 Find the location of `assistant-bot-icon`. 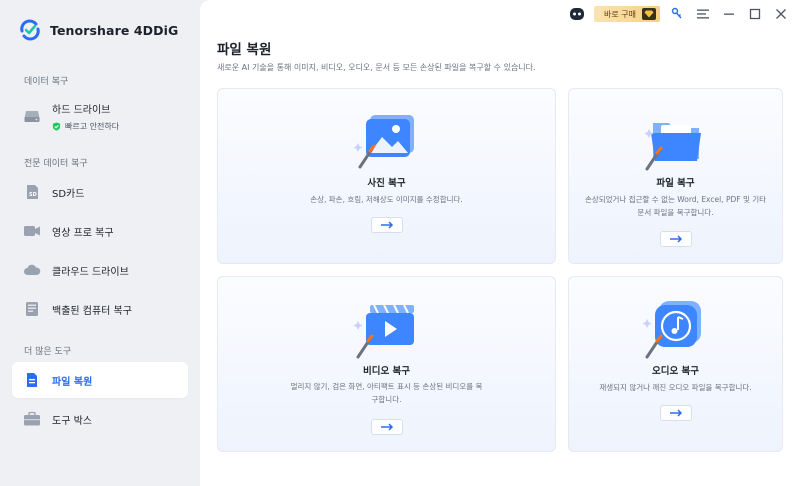

assistant-bot-icon is located at coordinates (577, 14).